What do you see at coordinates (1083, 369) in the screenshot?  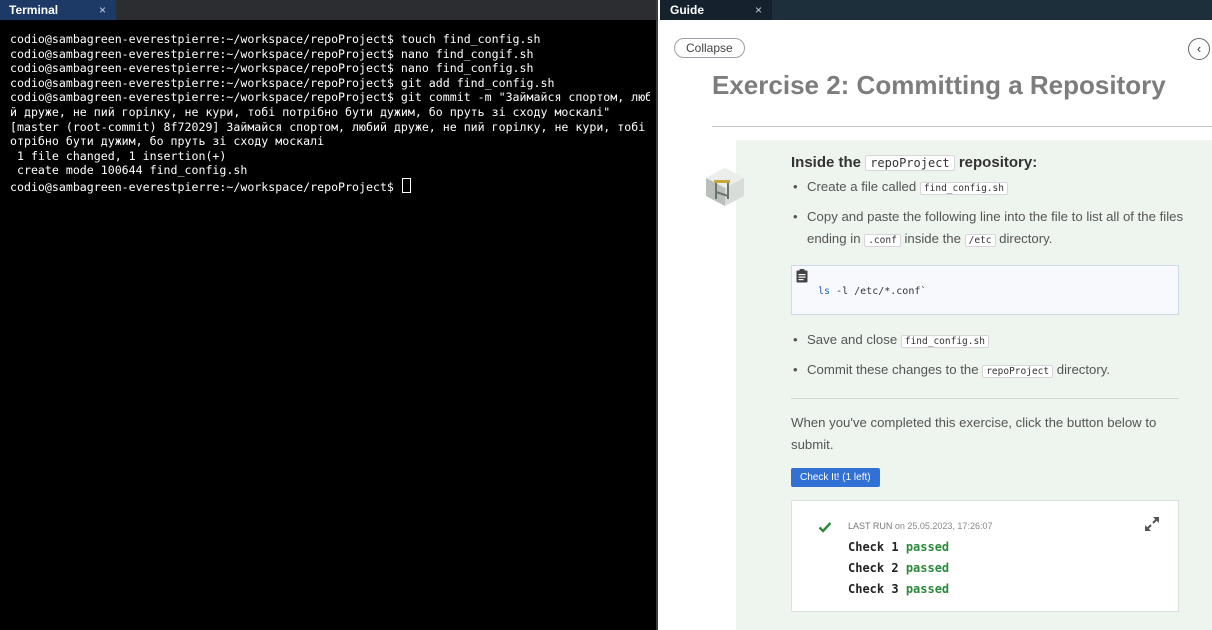 I see `bullet4-text-b: directory.` at bounding box center [1083, 369].